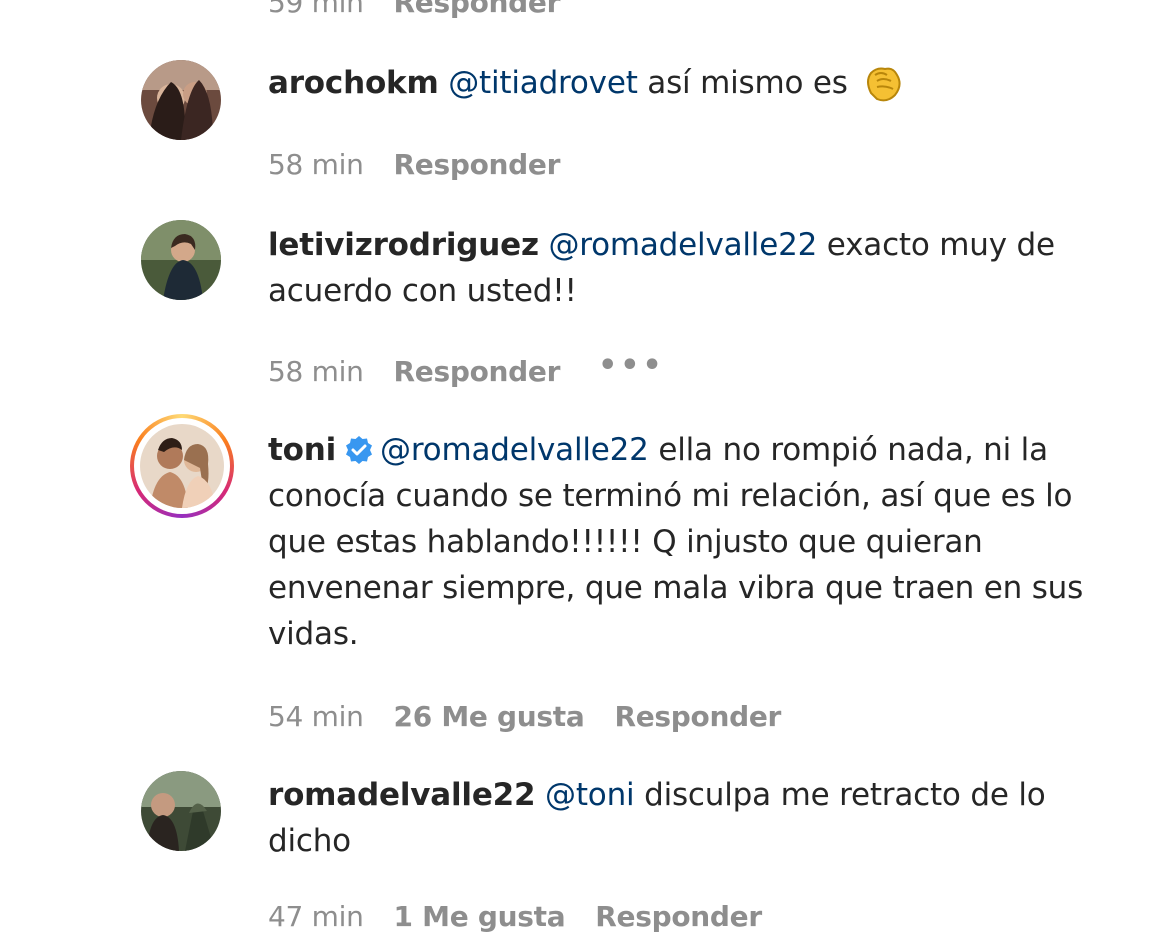 This screenshot has height=933, width=1161. Describe the element at coordinates (403, 245) in the screenshot. I see `comment-username: letivizrodriguez` at that location.